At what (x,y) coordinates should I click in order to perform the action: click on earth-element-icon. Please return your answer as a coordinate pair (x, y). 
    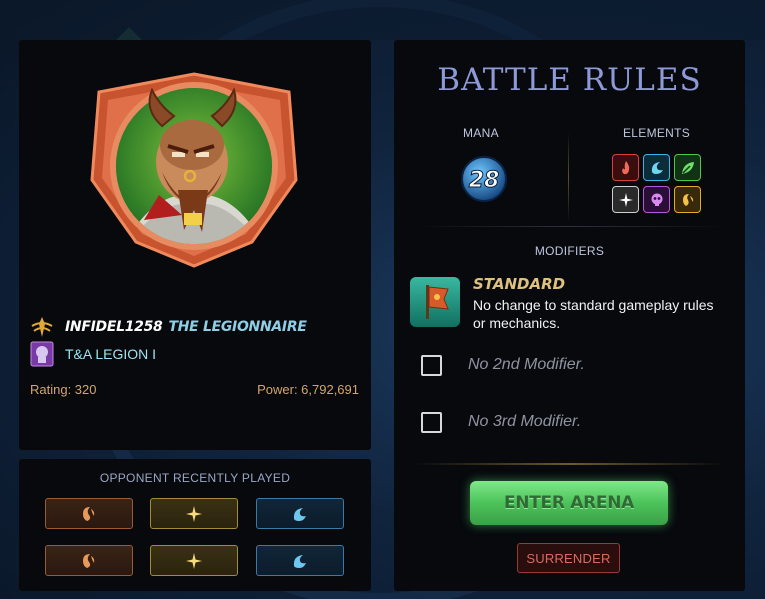
    Looking at the image, I should click on (687, 167).